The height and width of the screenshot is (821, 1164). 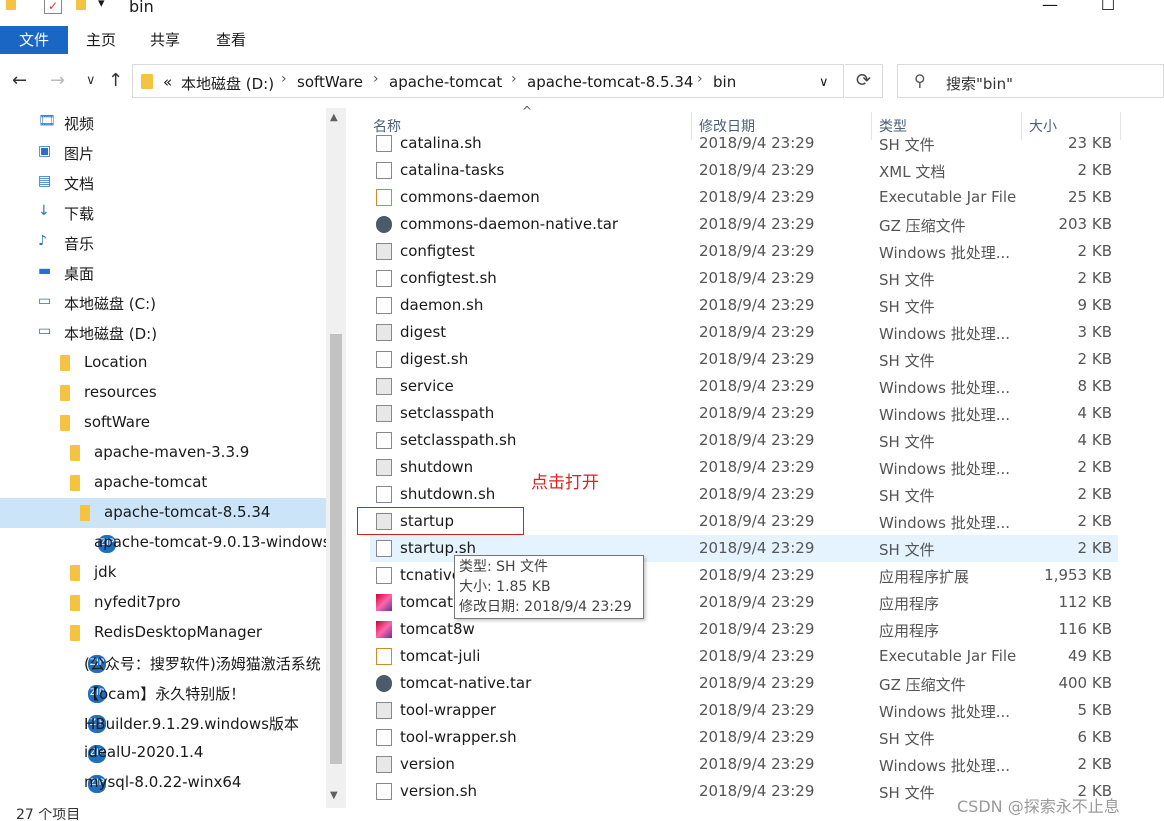 I want to click on file-name: configtest, so click(x=437, y=251).